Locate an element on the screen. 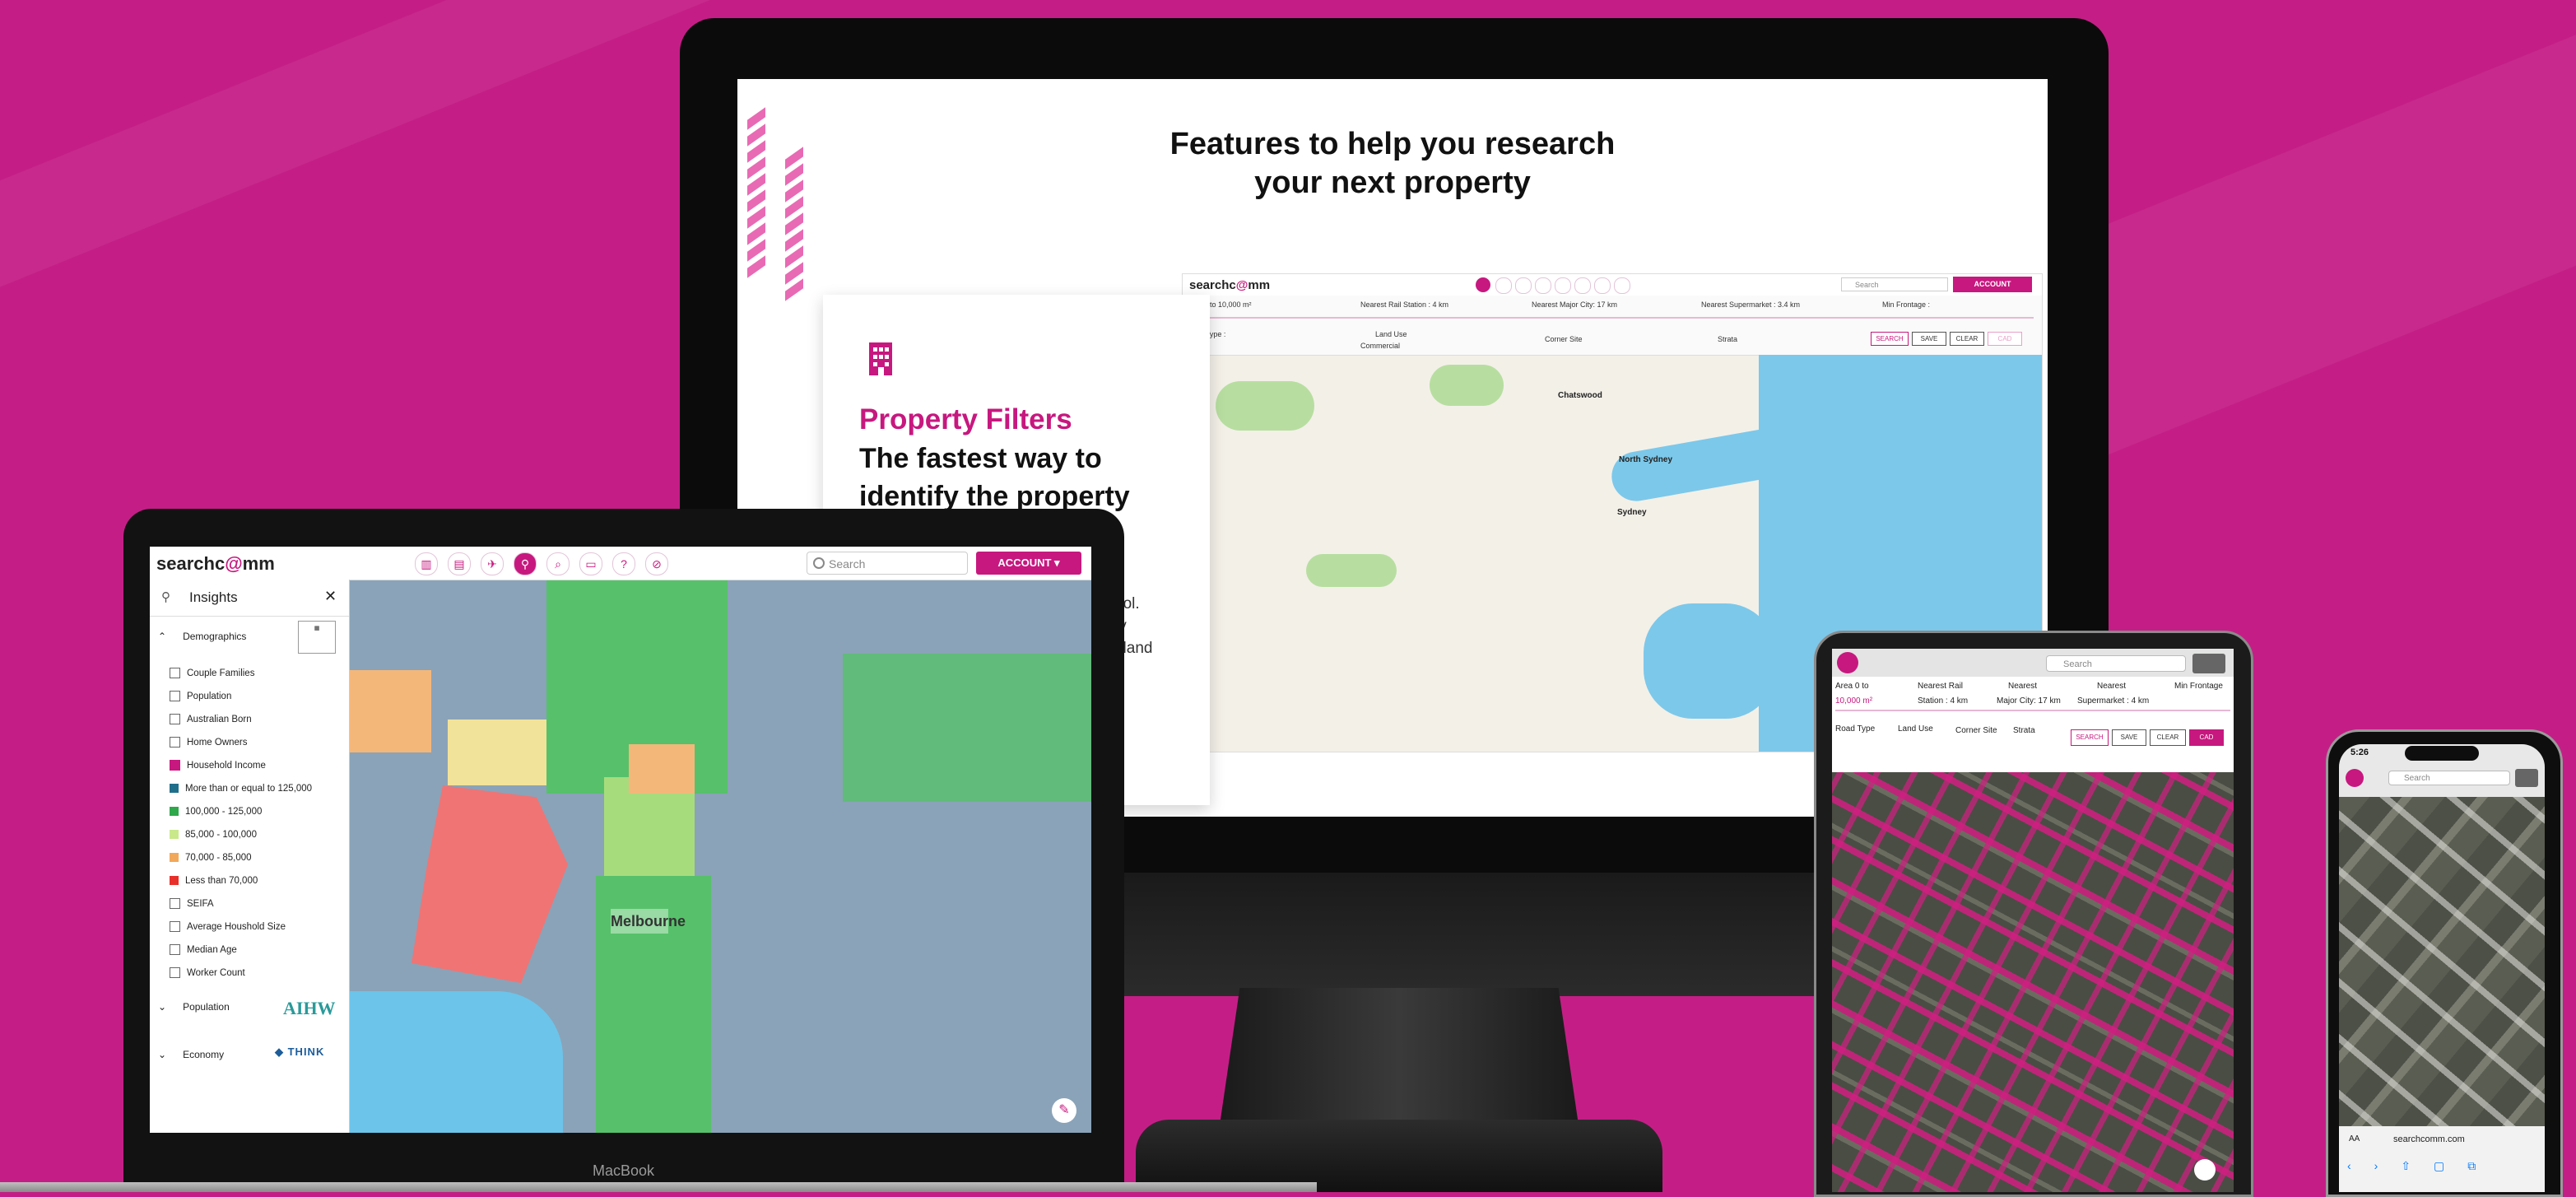 The height and width of the screenshot is (1197, 2576). major-city-value: Major City: 17 km is located at coordinates (2029, 701).